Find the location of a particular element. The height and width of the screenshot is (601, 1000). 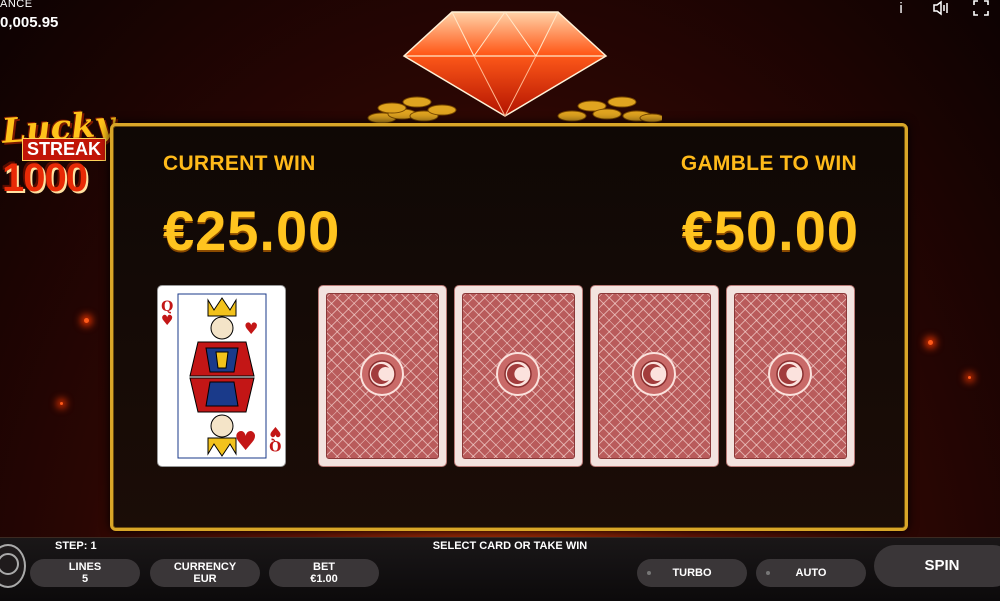

info-icon: i is located at coordinates (901, 9).